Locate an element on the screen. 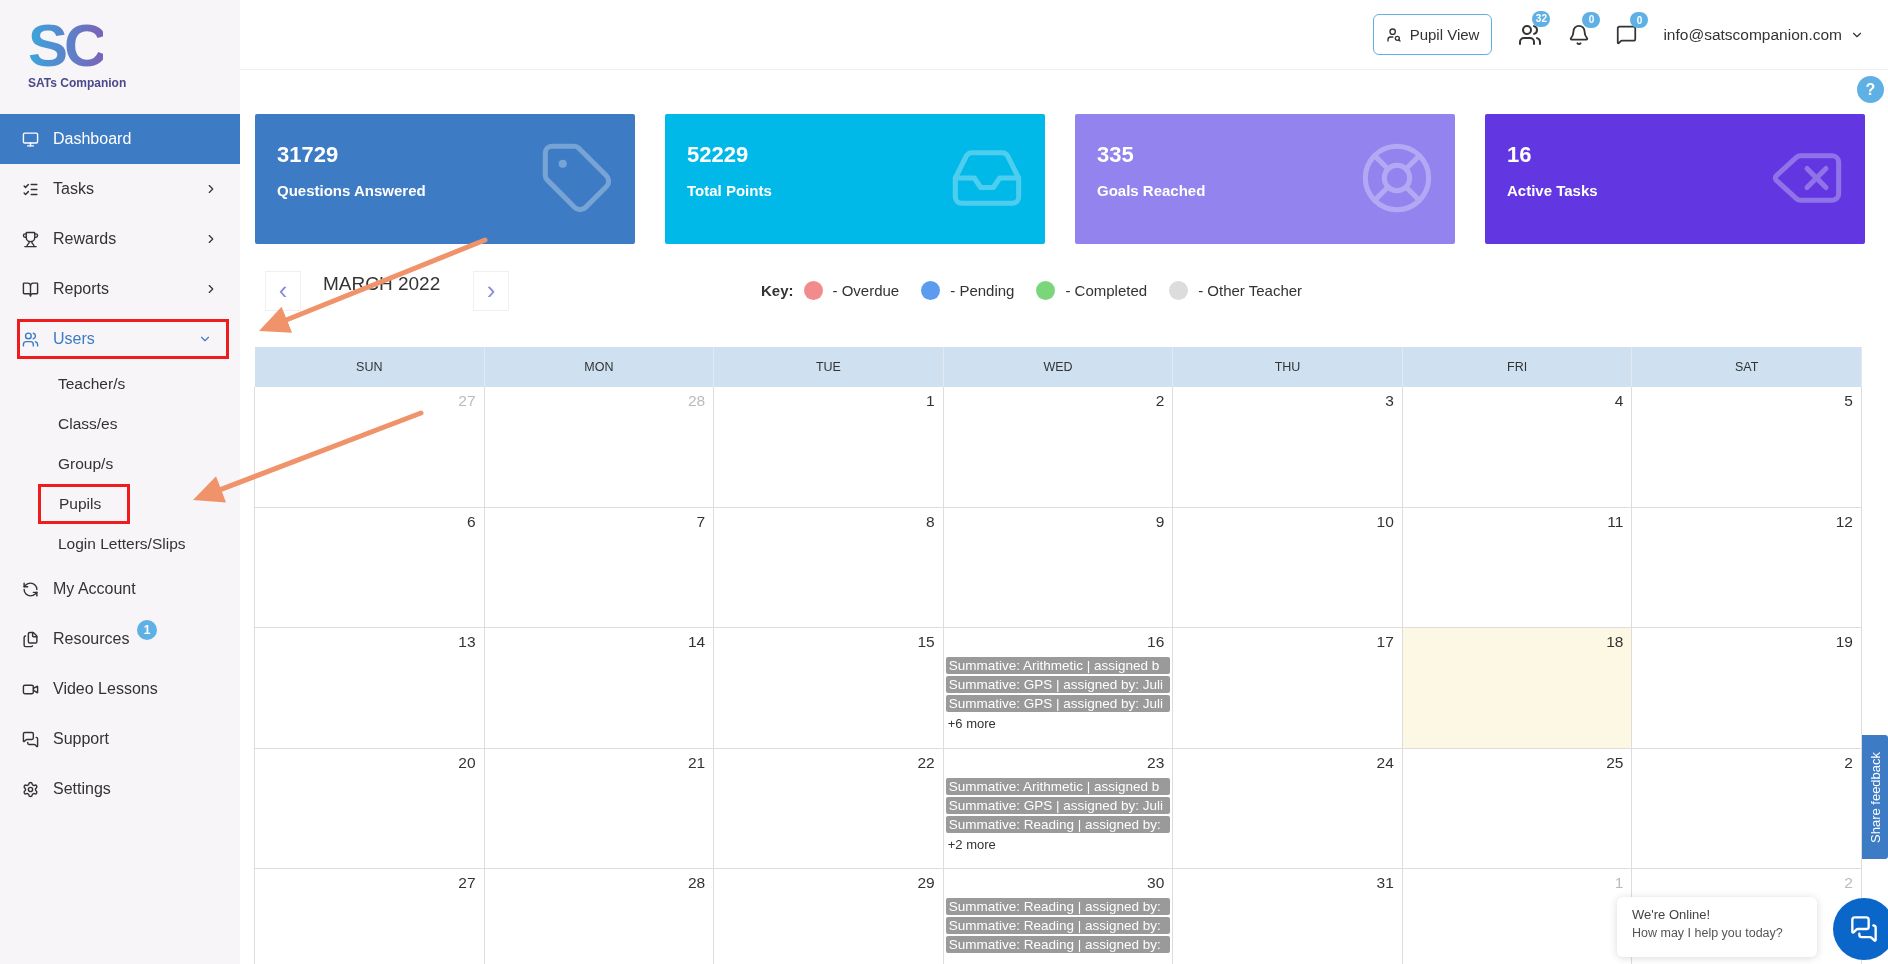  day-number: 14 is located at coordinates (696, 642).